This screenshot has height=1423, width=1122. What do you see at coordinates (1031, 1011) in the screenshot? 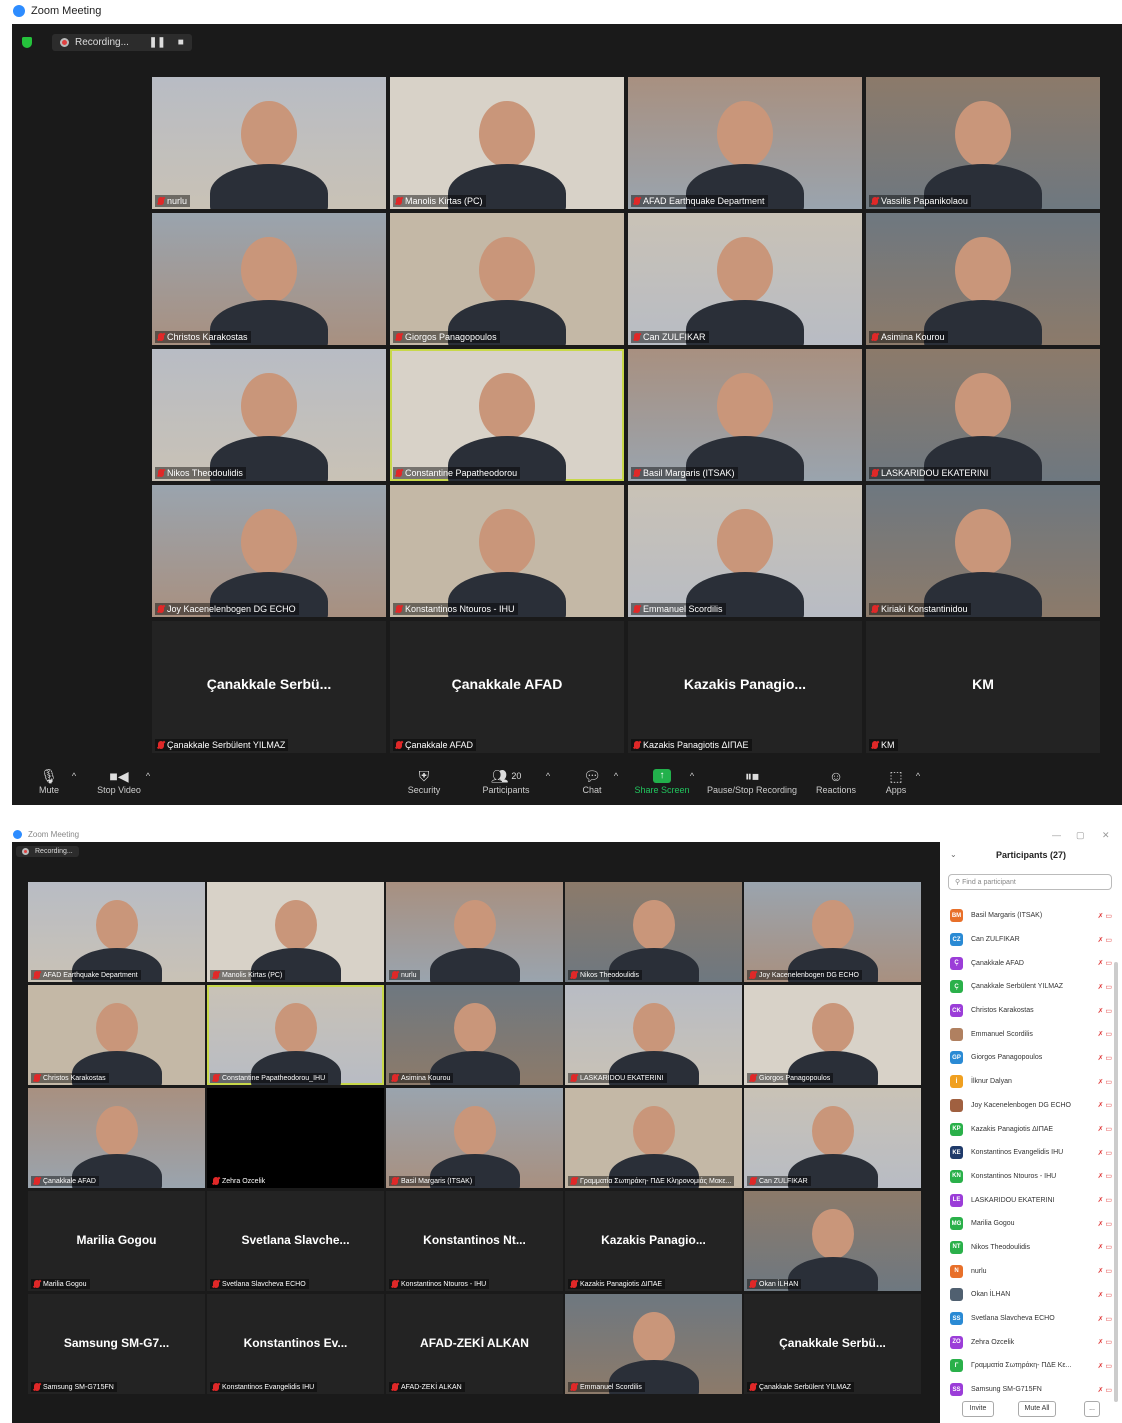
I see `participant-list-item: CK Christos Karakostas ✗ ▭` at bounding box center [1031, 1011].